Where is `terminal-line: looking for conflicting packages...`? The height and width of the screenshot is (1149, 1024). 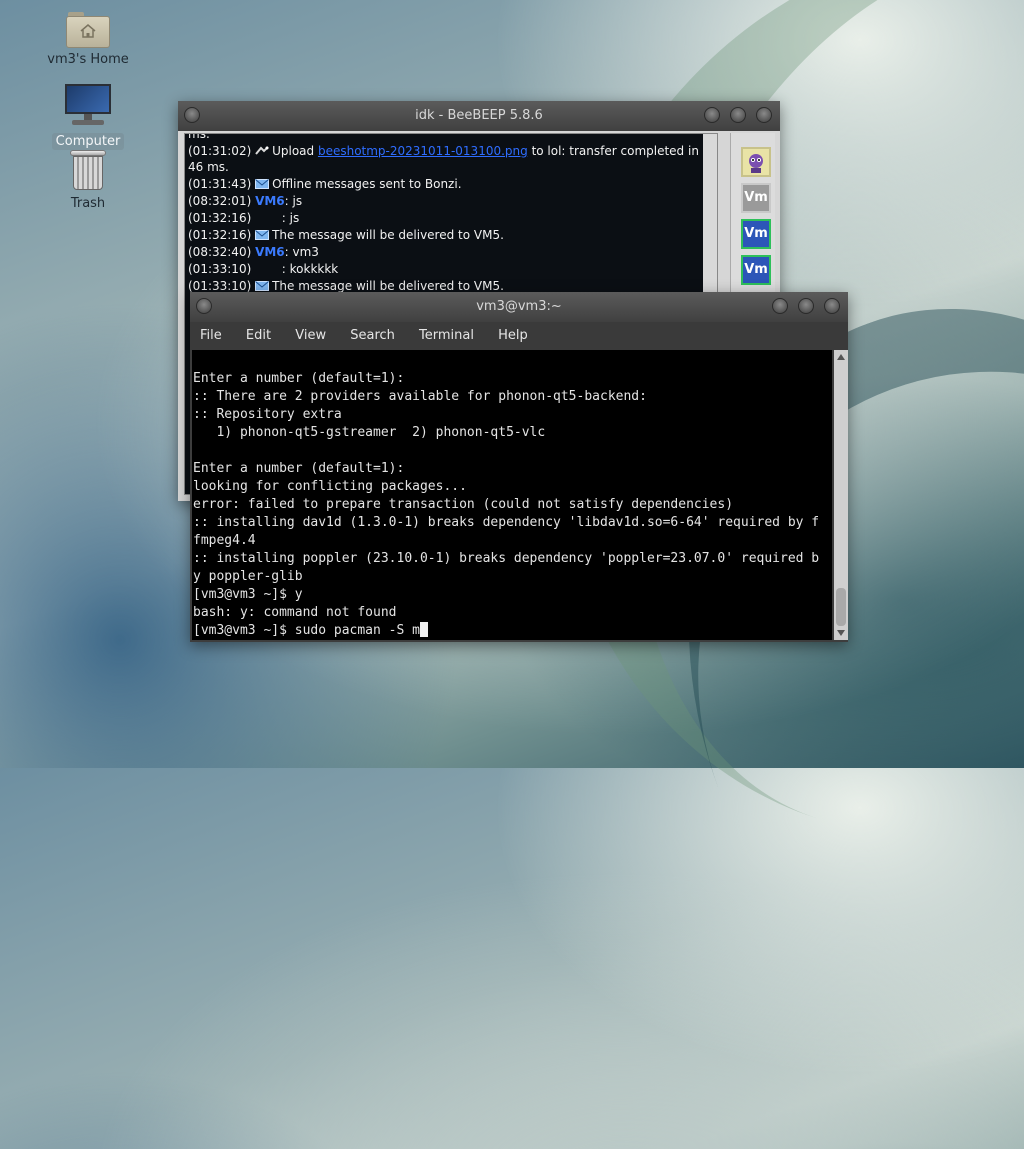
terminal-line: looking for conflicting packages... is located at coordinates (330, 486).